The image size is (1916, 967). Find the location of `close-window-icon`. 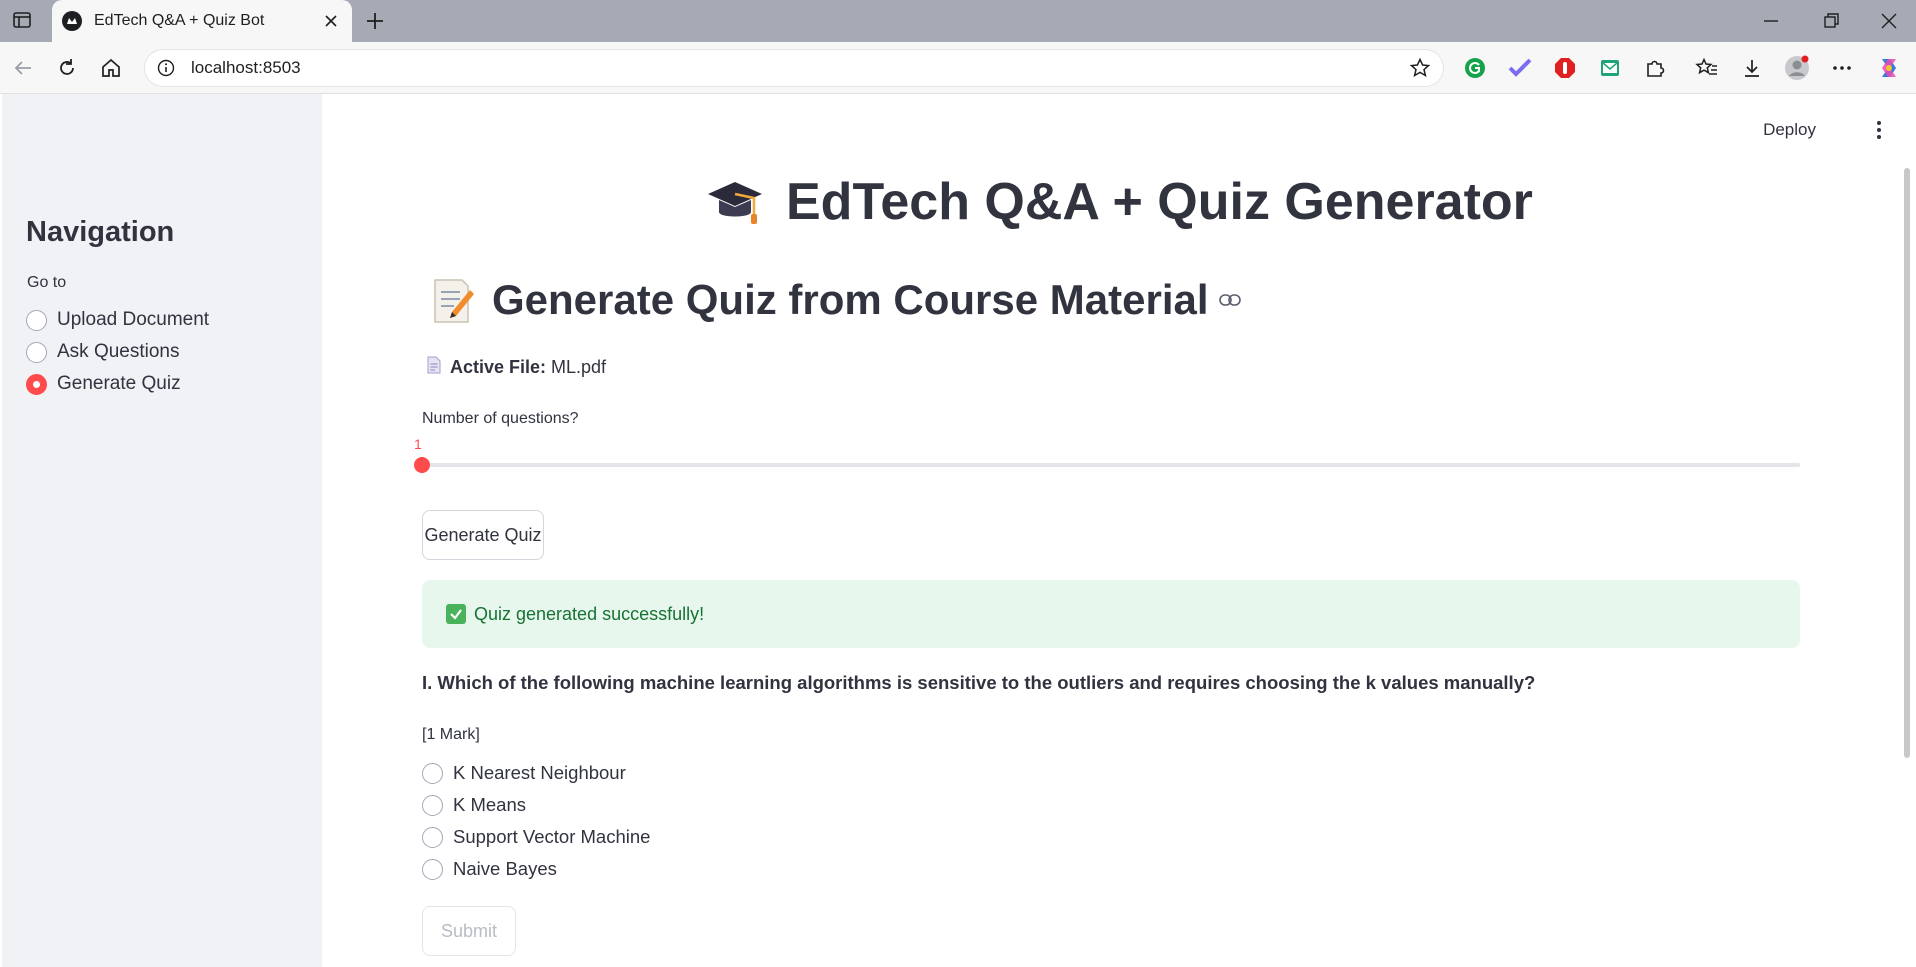

close-window-icon is located at coordinates (1889, 21).